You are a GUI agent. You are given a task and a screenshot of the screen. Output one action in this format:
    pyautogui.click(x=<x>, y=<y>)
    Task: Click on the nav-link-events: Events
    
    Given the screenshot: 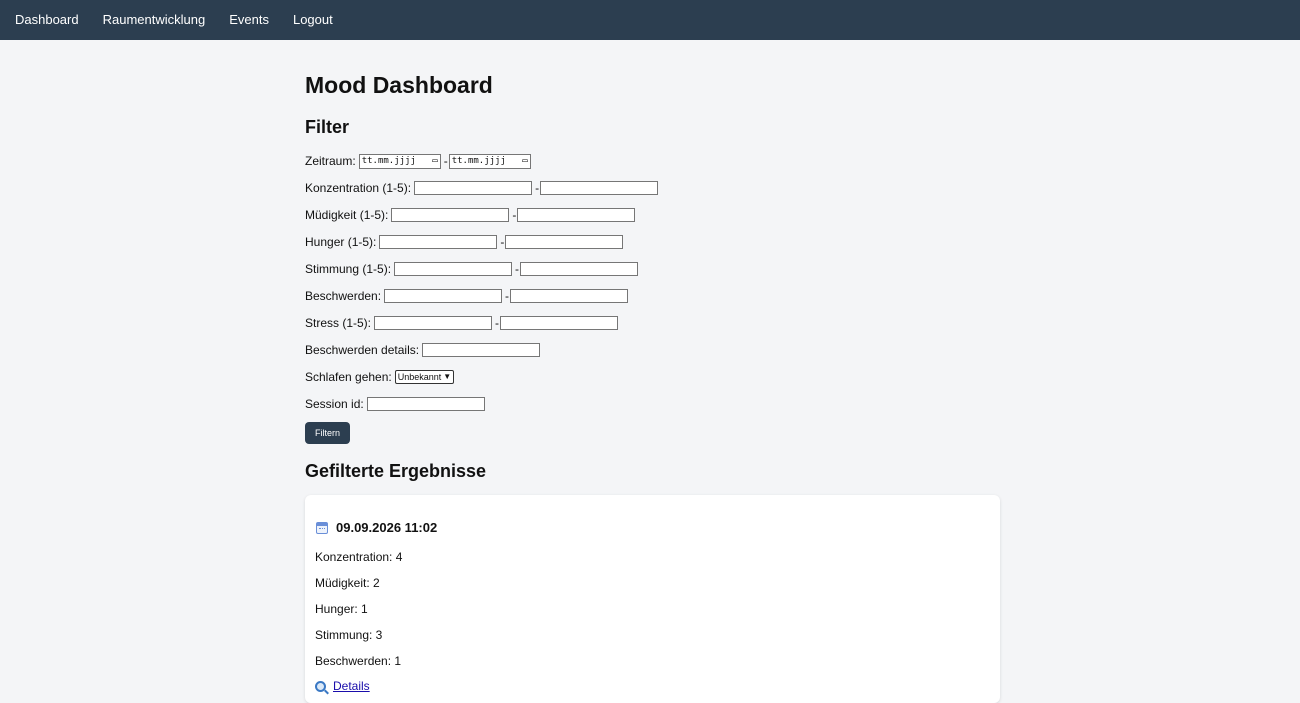 What is the action you would take?
    pyautogui.click(x=249, y=20)
    